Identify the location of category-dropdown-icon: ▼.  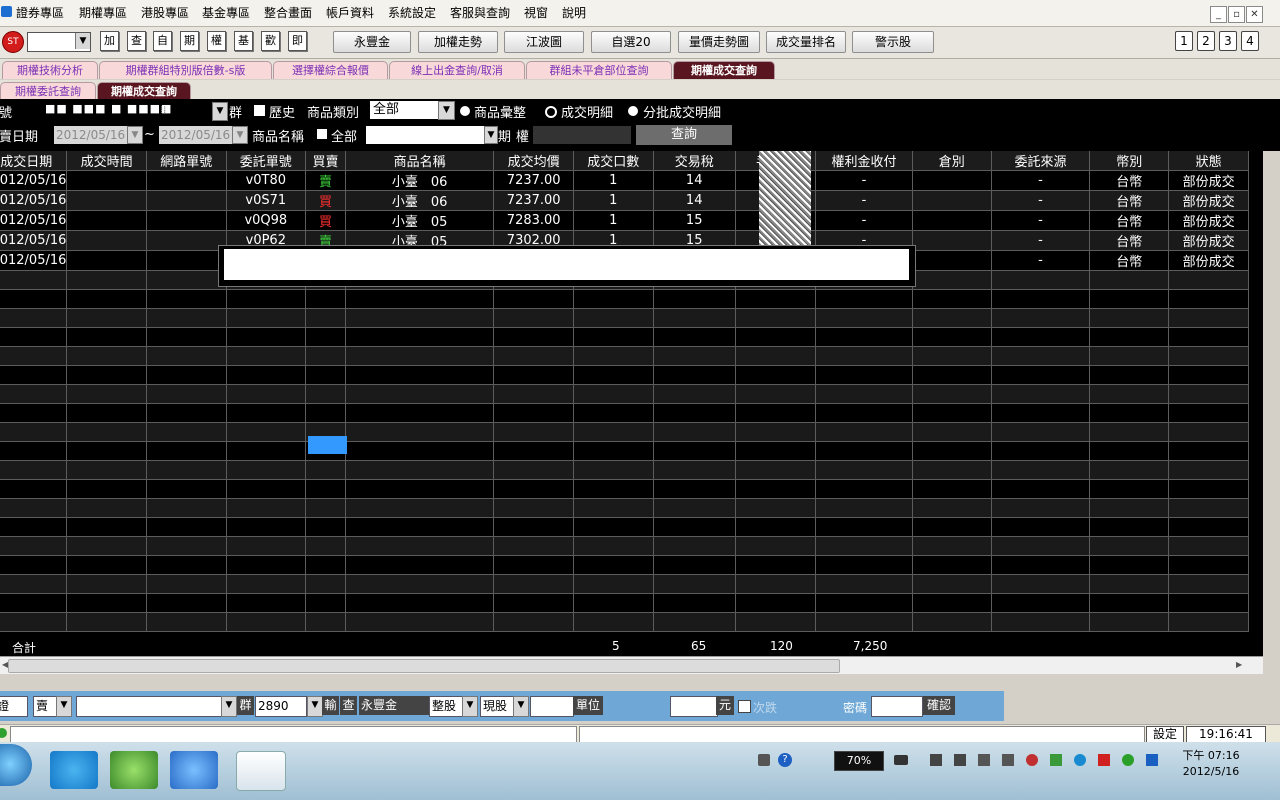
(446, 110).